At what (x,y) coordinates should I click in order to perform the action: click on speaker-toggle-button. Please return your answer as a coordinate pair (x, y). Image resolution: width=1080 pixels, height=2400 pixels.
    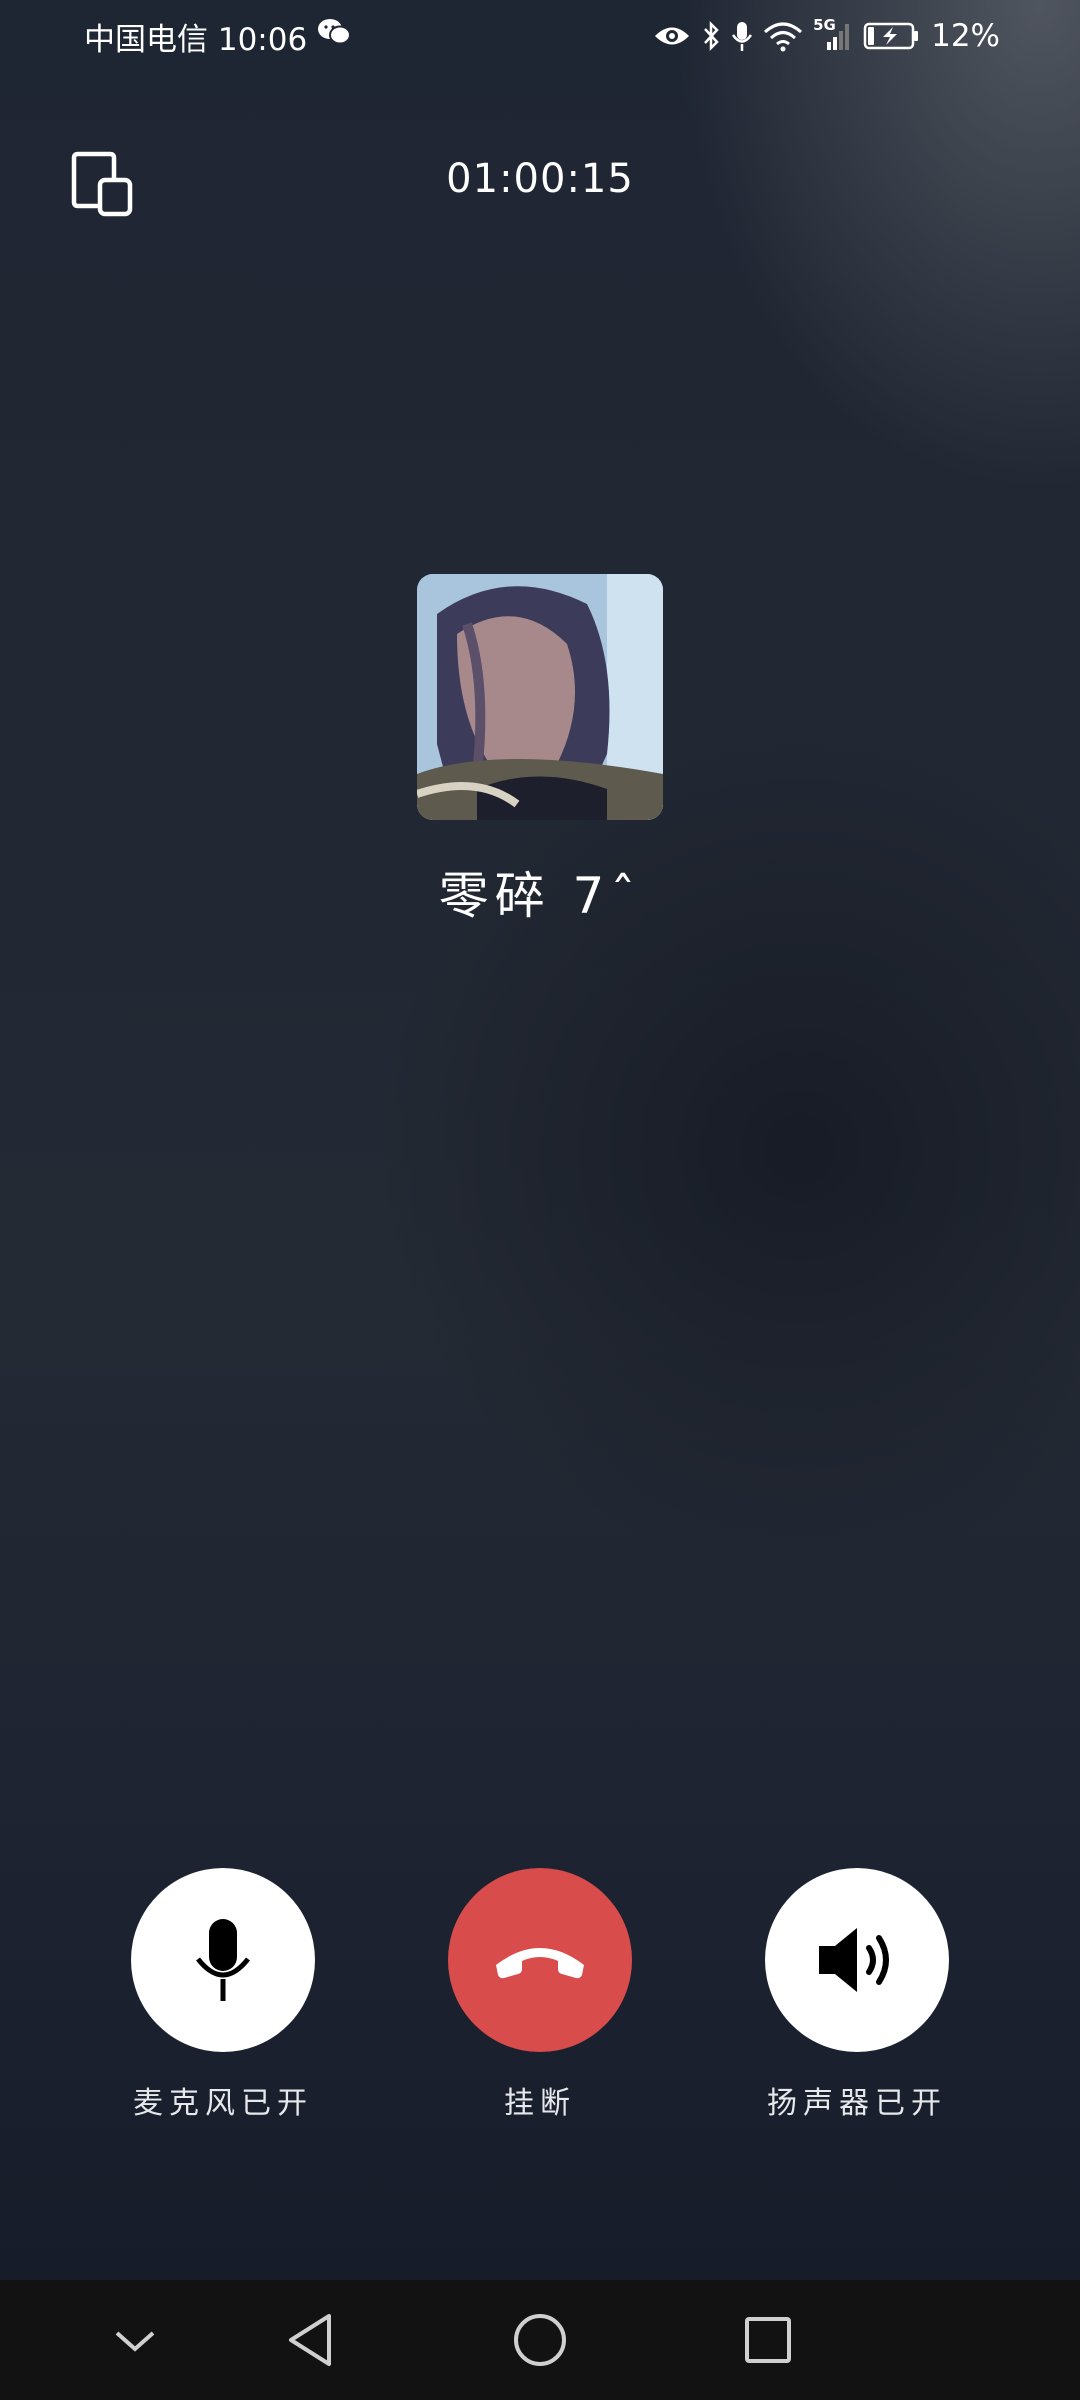
    Looking at the image, I should click on (857, 1960).